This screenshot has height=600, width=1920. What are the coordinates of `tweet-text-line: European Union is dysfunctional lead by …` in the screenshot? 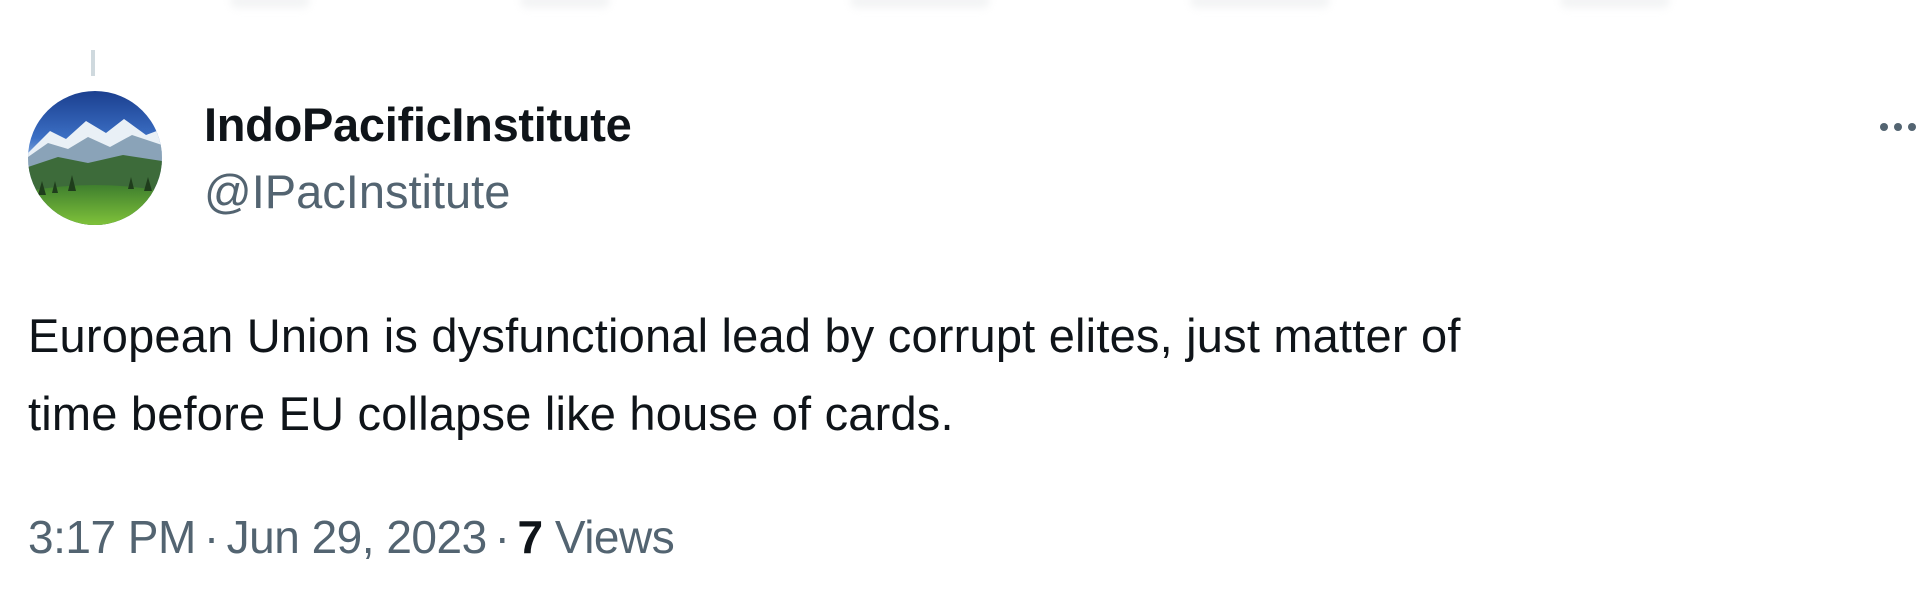 It's located at (744, 335).